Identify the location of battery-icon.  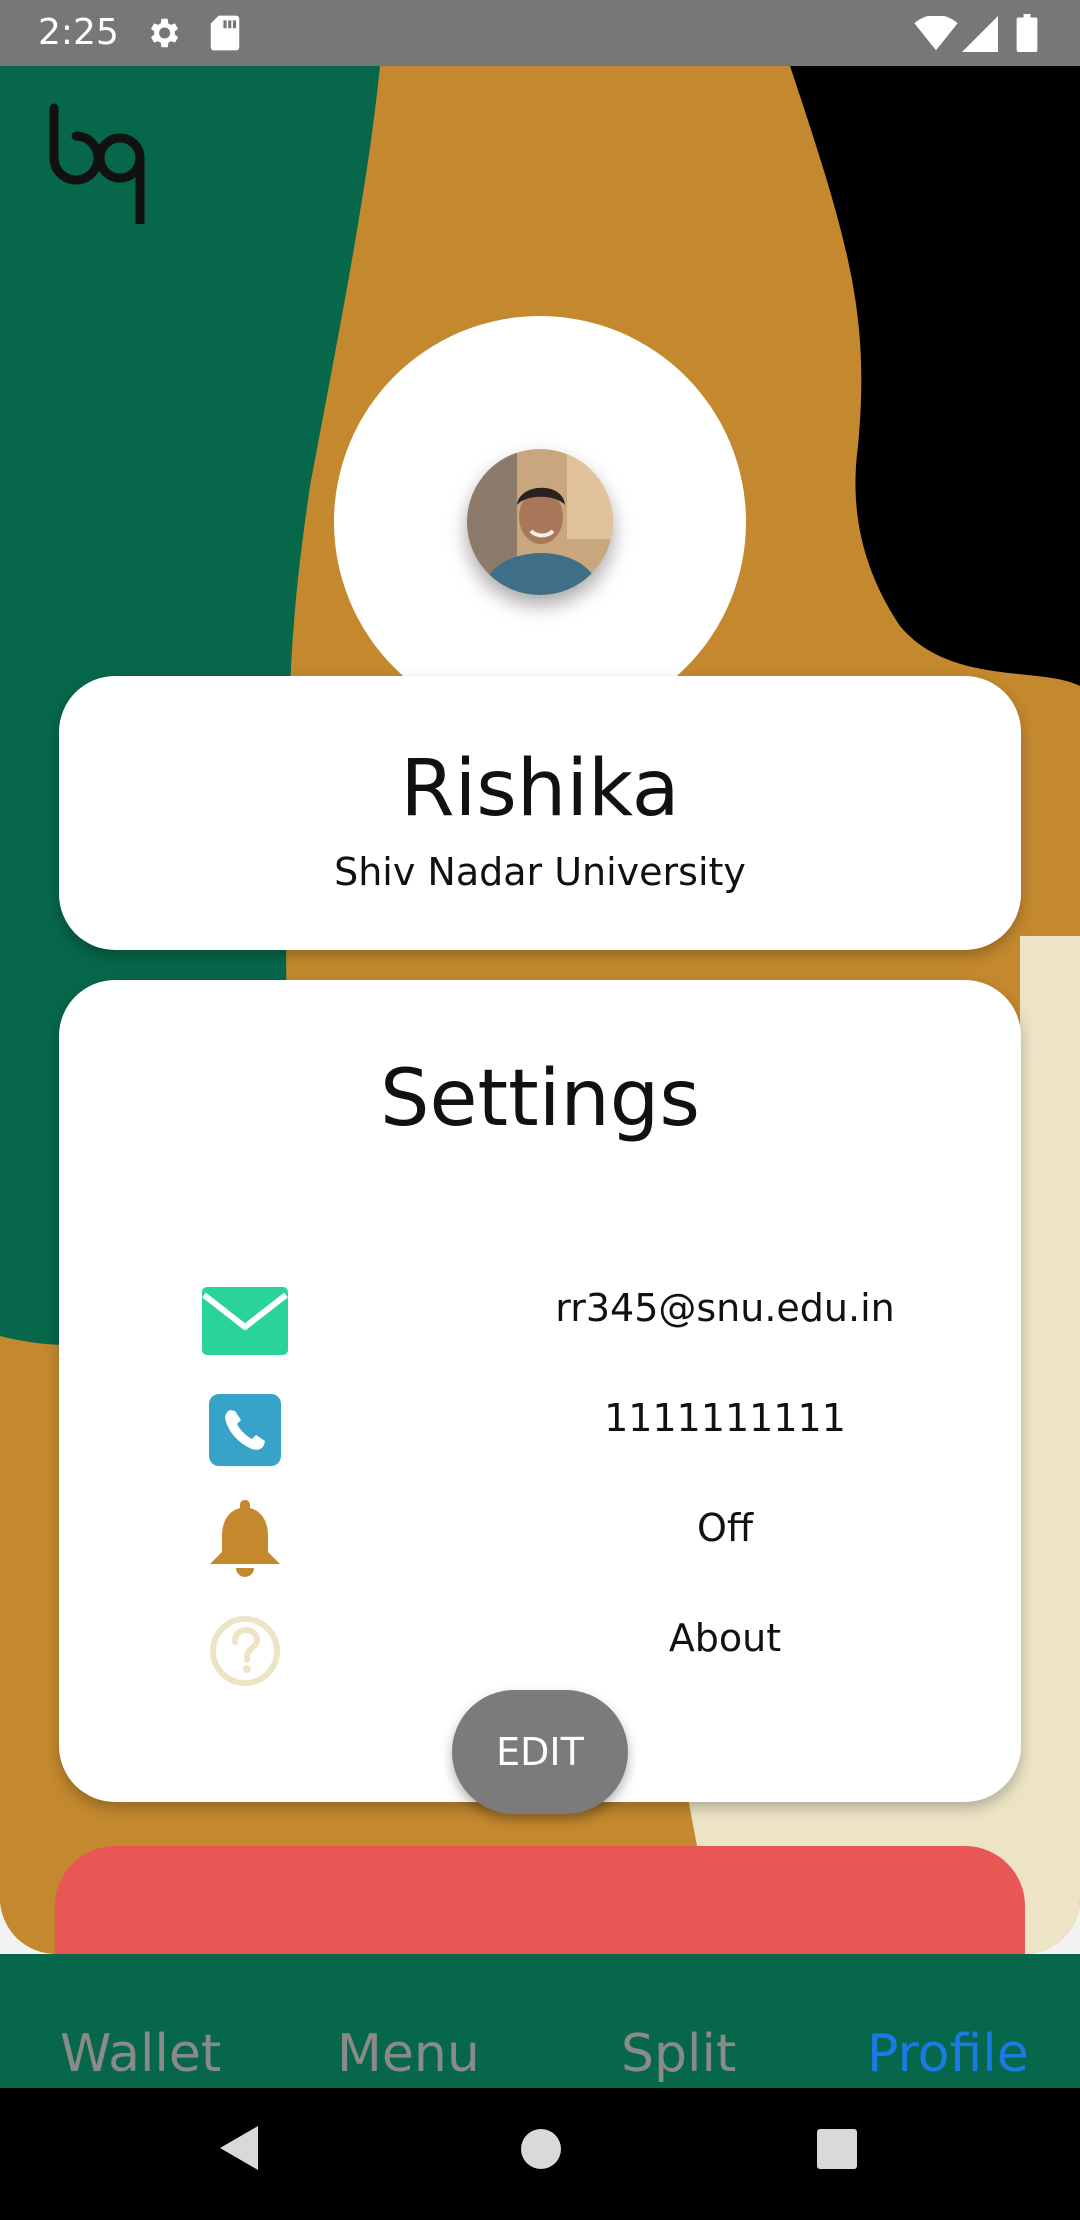
(1027, 35).